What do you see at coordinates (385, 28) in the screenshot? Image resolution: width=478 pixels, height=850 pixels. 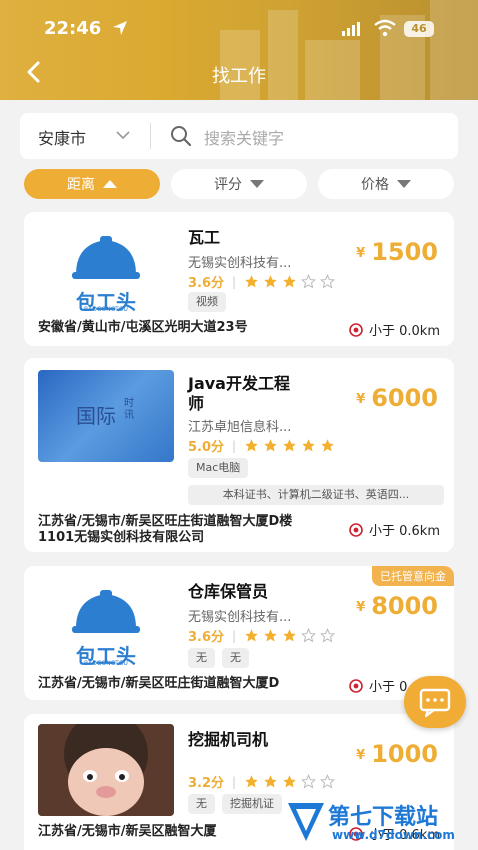 I see `wifi-icon` at bounding box center [385, 28].